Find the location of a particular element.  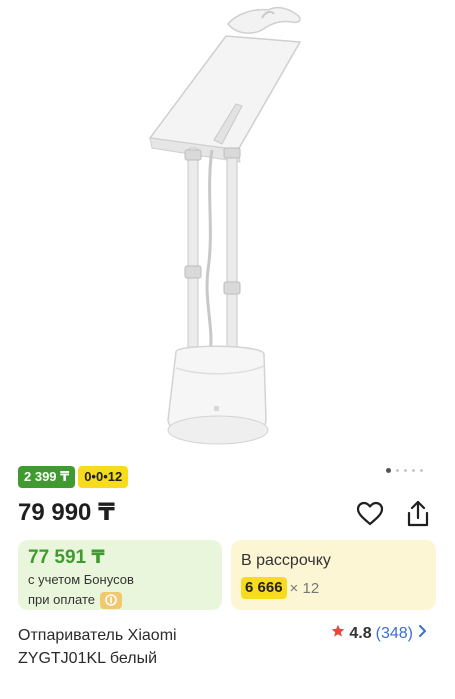

rating-value: 4.8 is located at coordinates (360, 633).